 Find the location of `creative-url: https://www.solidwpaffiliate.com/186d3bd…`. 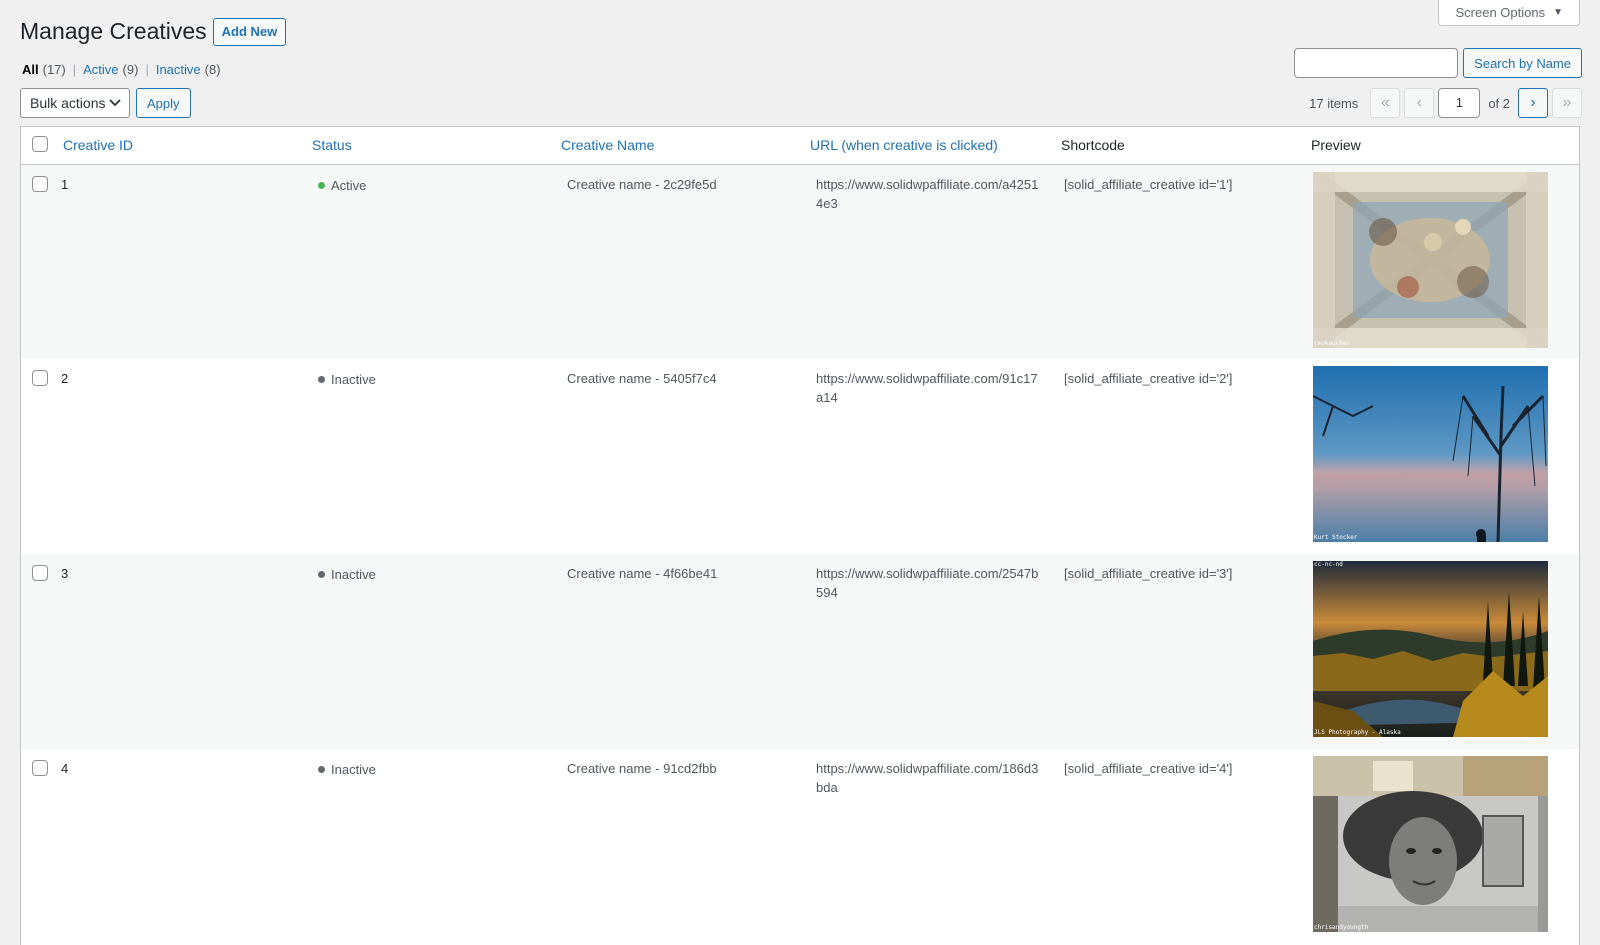

creative-url: https://www.solidwpaffiliate.com/186d3bd… is located at coordinates (927, 778).